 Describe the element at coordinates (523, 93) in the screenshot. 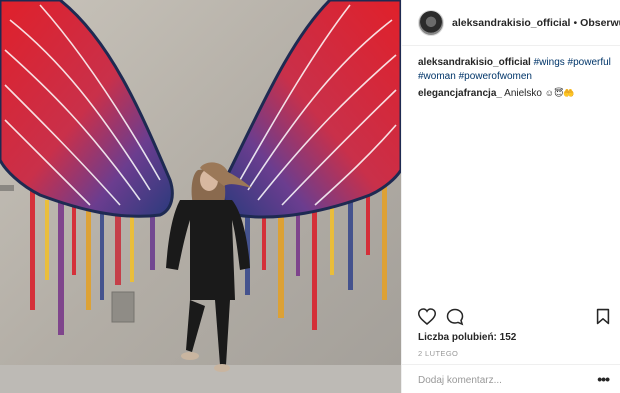

I see `comment-text: Anielsko` at that location.